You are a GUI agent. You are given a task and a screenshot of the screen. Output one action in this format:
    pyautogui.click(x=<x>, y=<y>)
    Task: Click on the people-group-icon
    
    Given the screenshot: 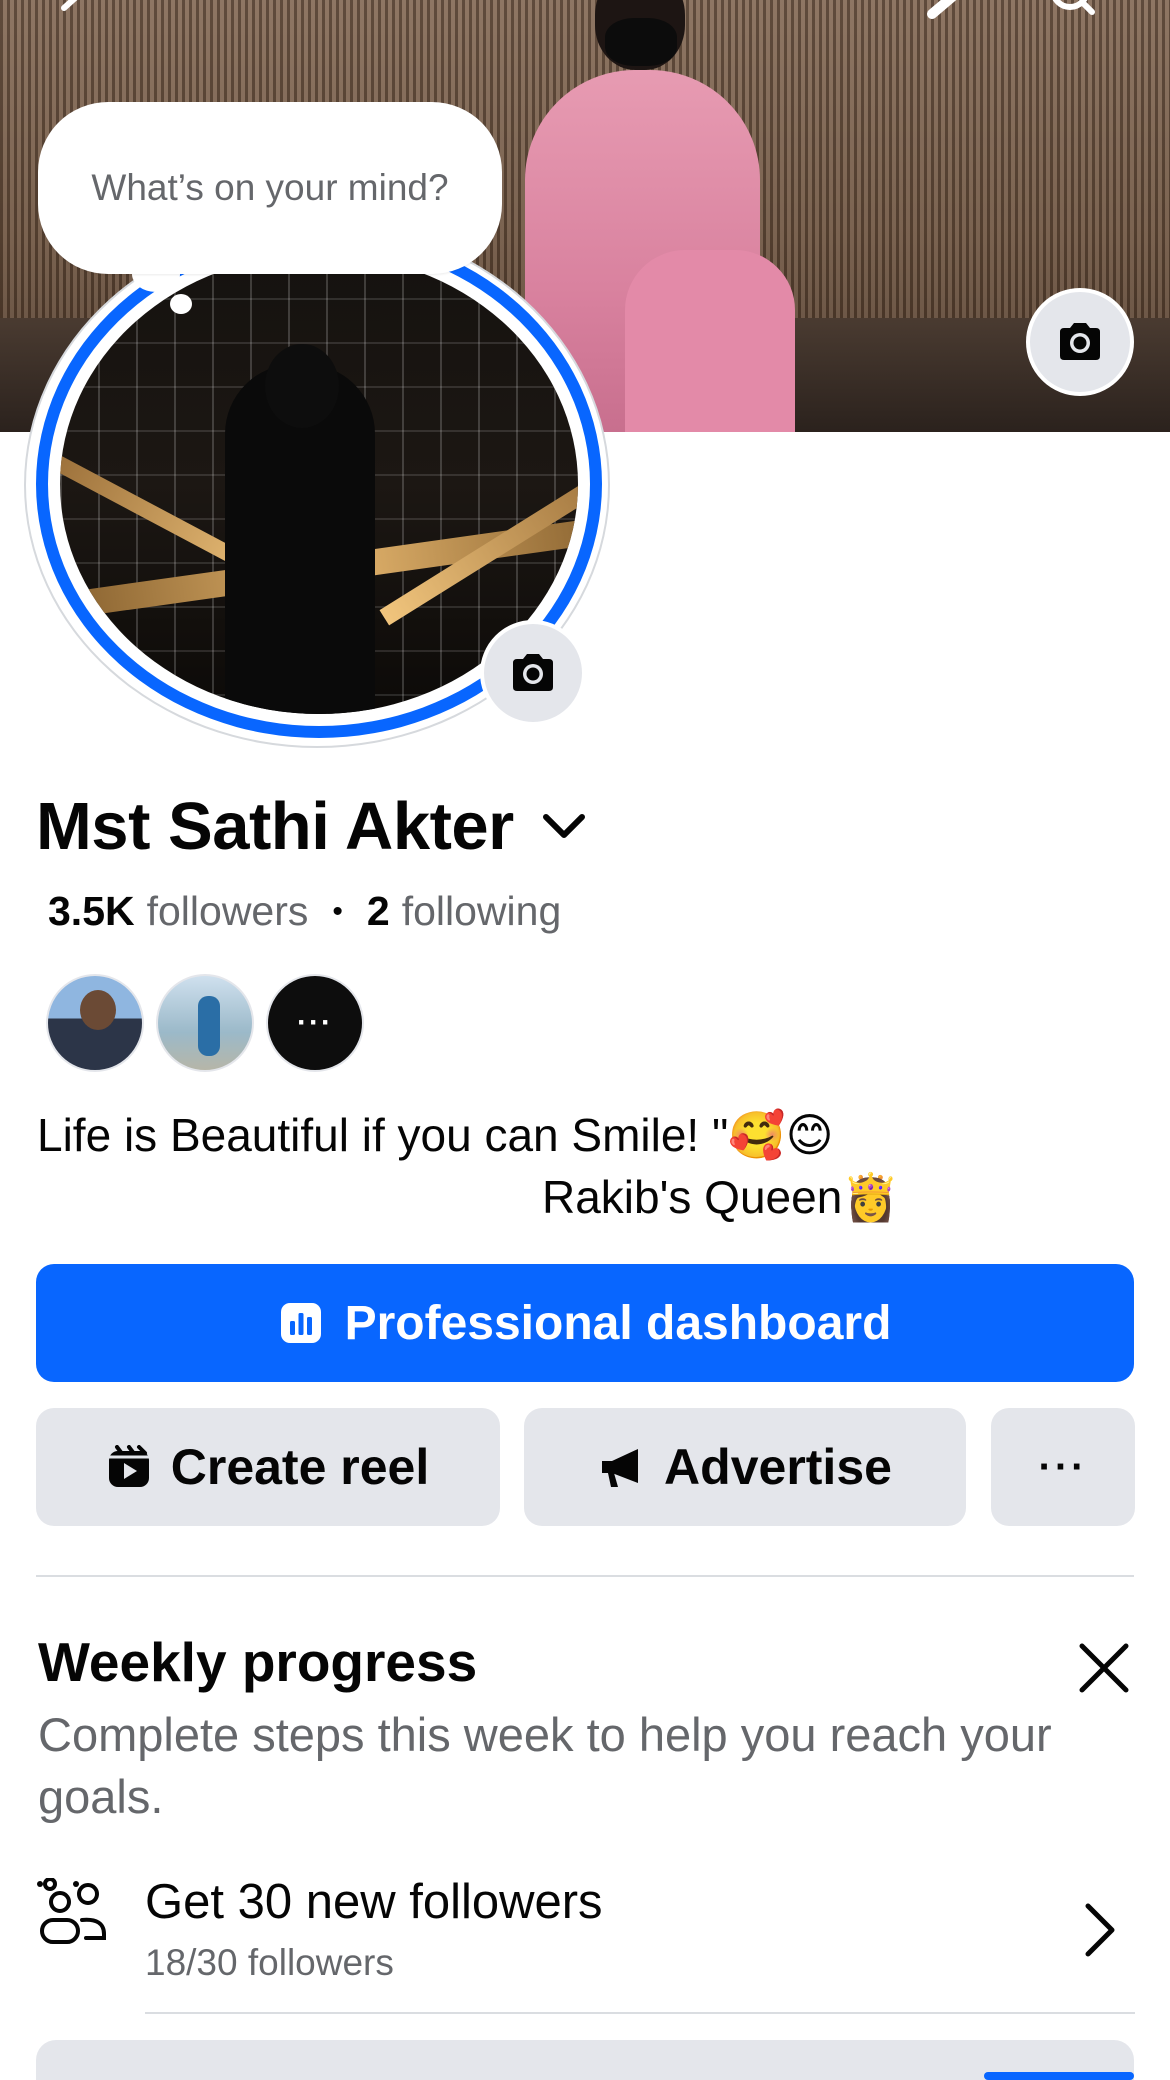 What is the action you would take?
    pyautogui.click(x=71, y=1911)
    